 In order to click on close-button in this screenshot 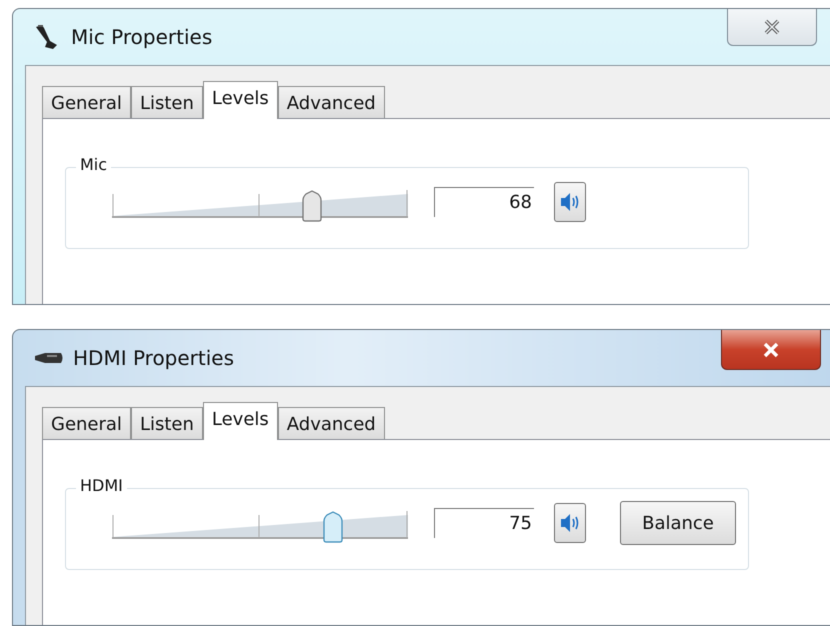, I will do `click(771, 350)`.